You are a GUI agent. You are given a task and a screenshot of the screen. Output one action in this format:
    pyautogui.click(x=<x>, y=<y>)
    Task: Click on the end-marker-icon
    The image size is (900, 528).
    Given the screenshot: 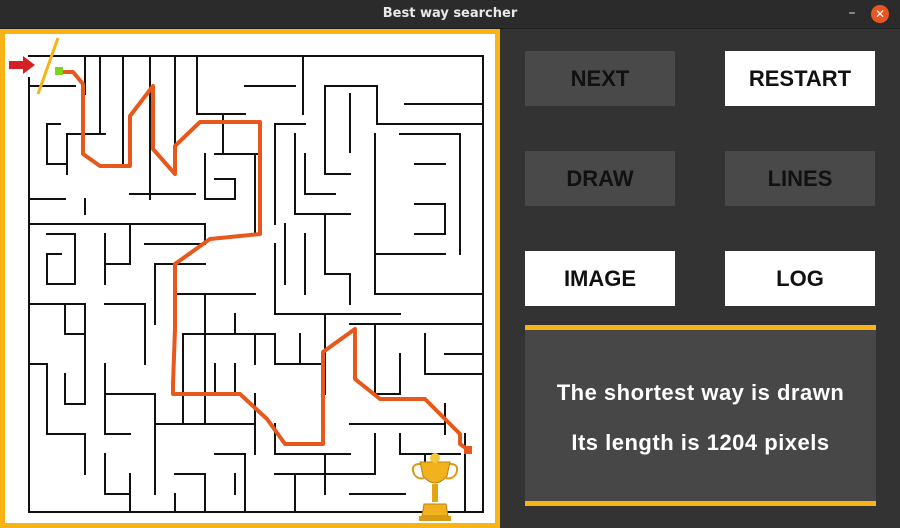 What is the action you would take?
    pyautogui.click(x=468, y=450)
    